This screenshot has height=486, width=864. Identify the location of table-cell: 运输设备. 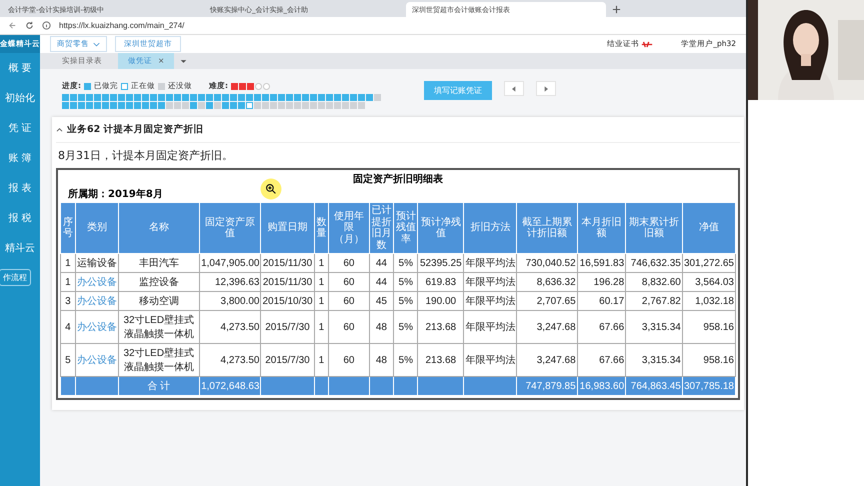
(96, 263).